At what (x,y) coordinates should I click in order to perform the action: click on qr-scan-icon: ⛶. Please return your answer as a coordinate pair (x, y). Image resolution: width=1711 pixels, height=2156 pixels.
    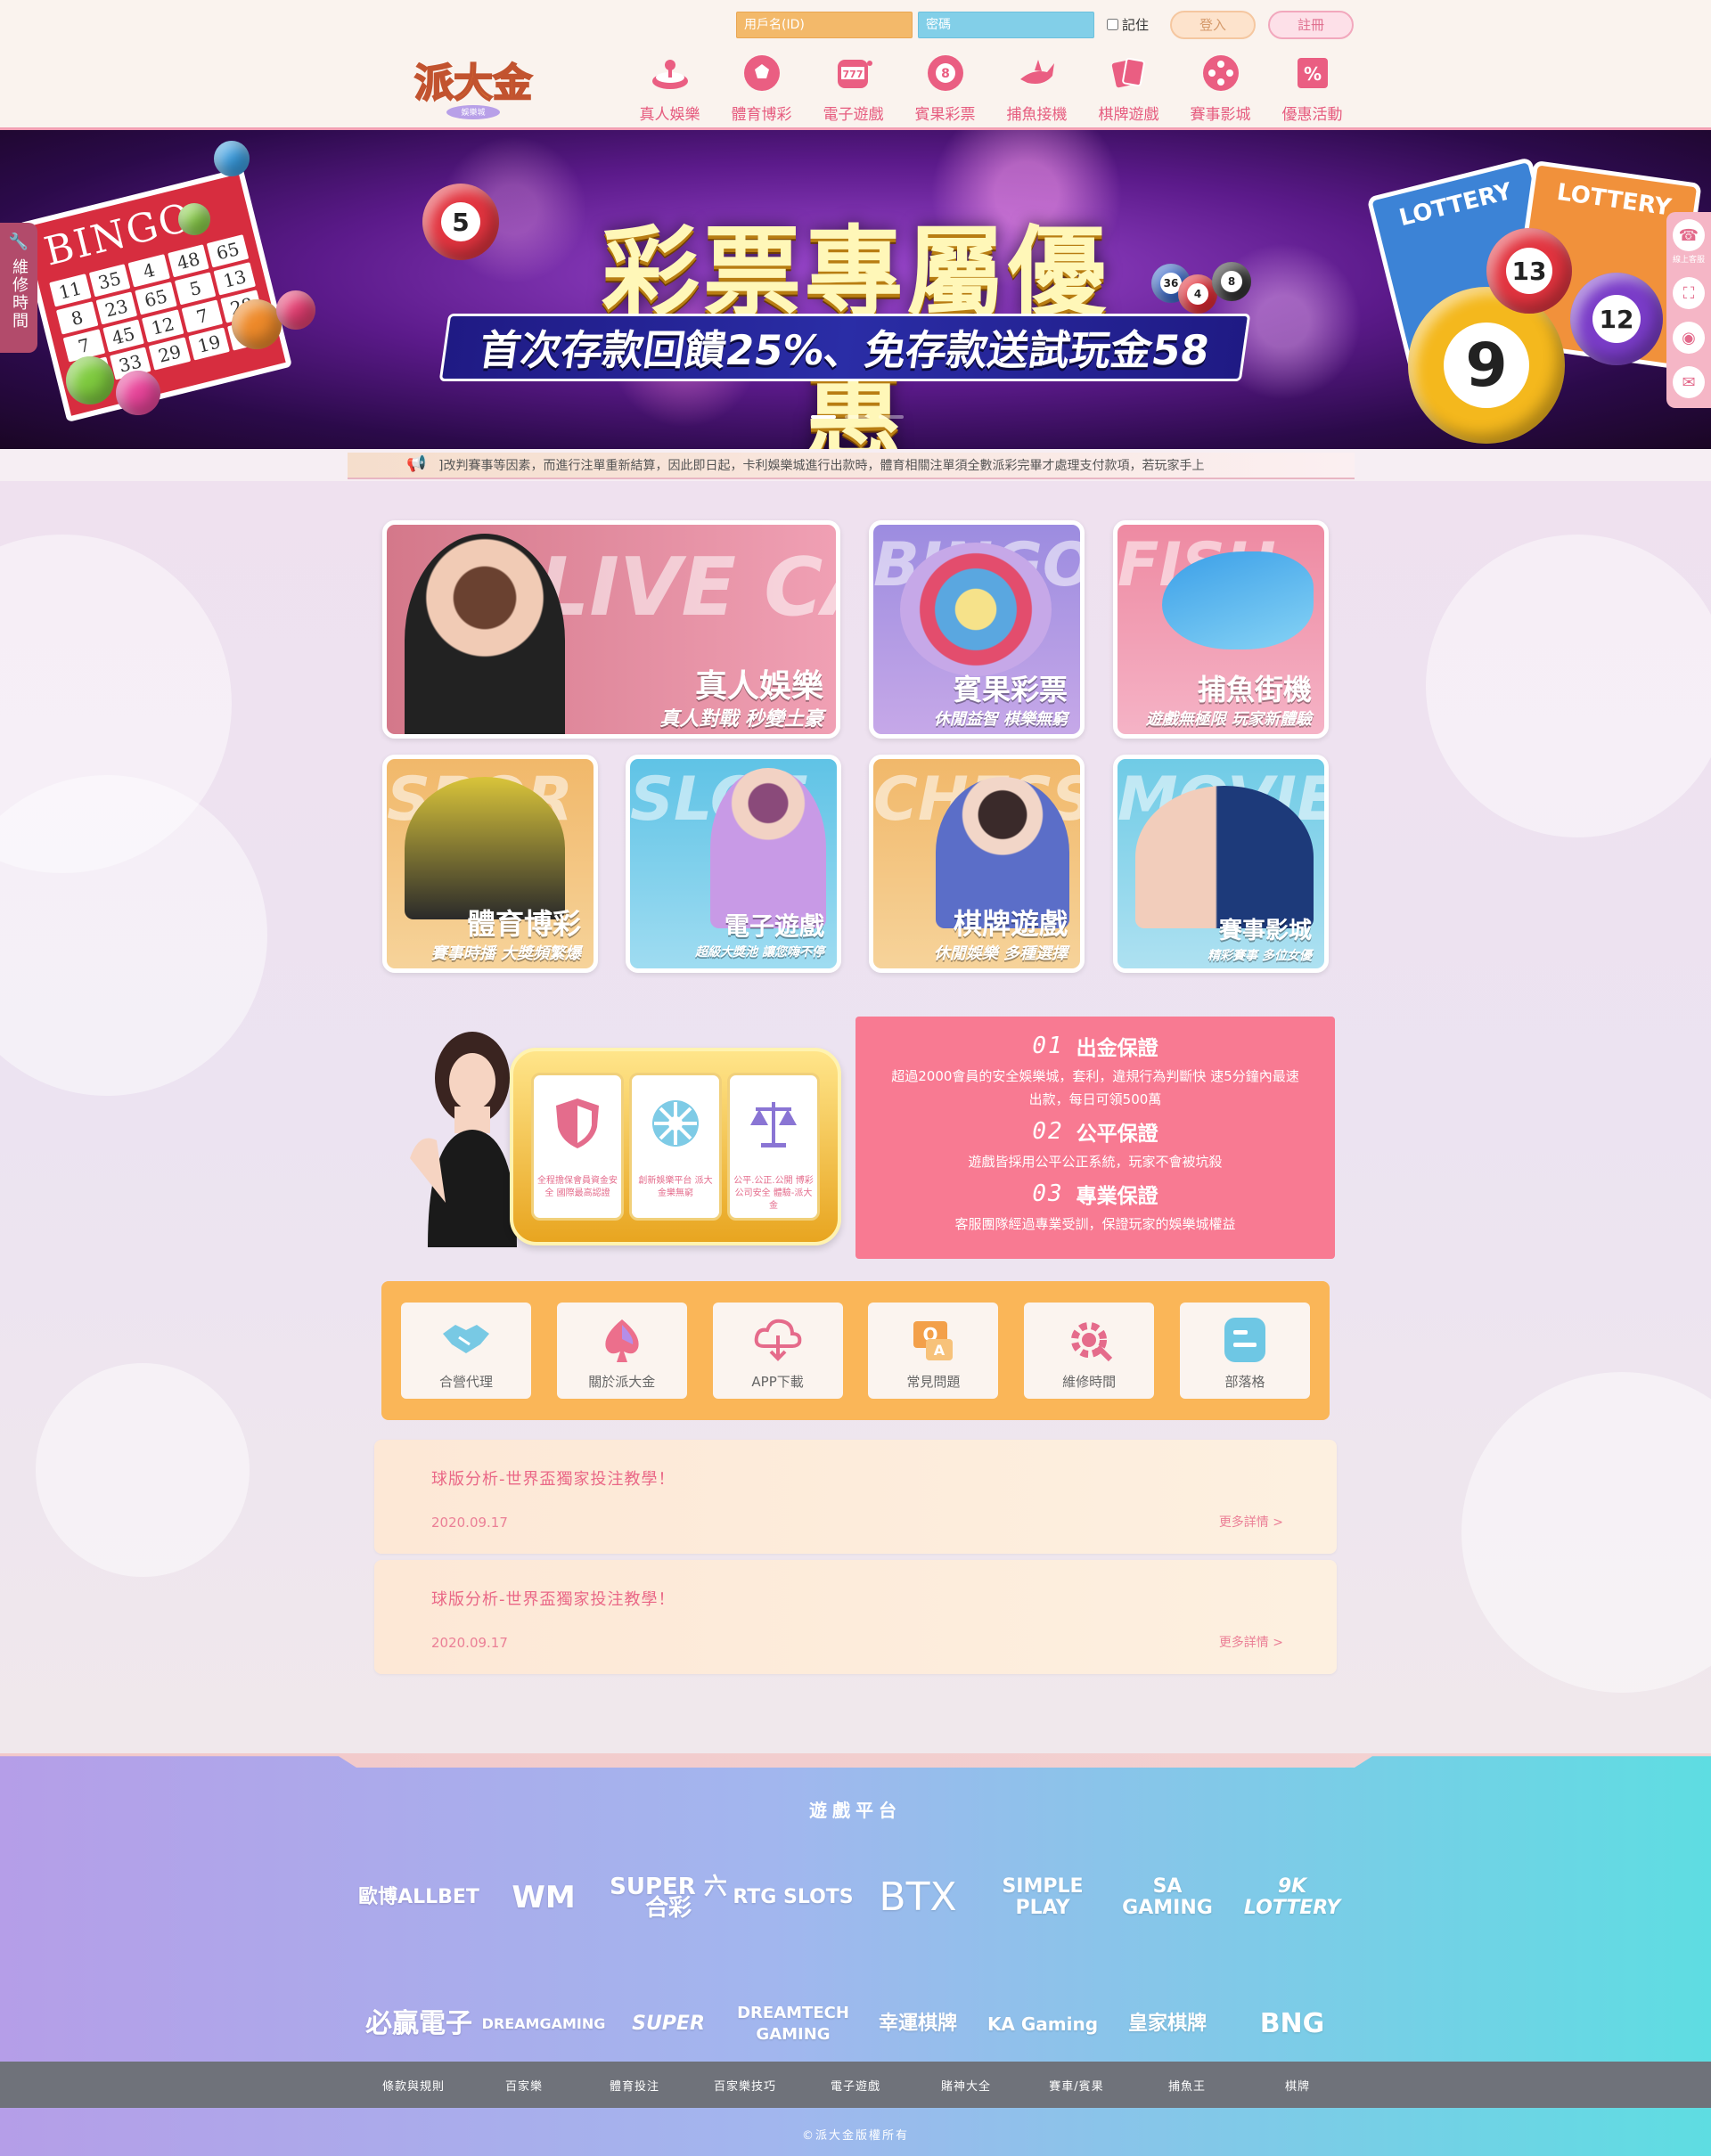
    Looking at the image, I should click on (1689, 293).